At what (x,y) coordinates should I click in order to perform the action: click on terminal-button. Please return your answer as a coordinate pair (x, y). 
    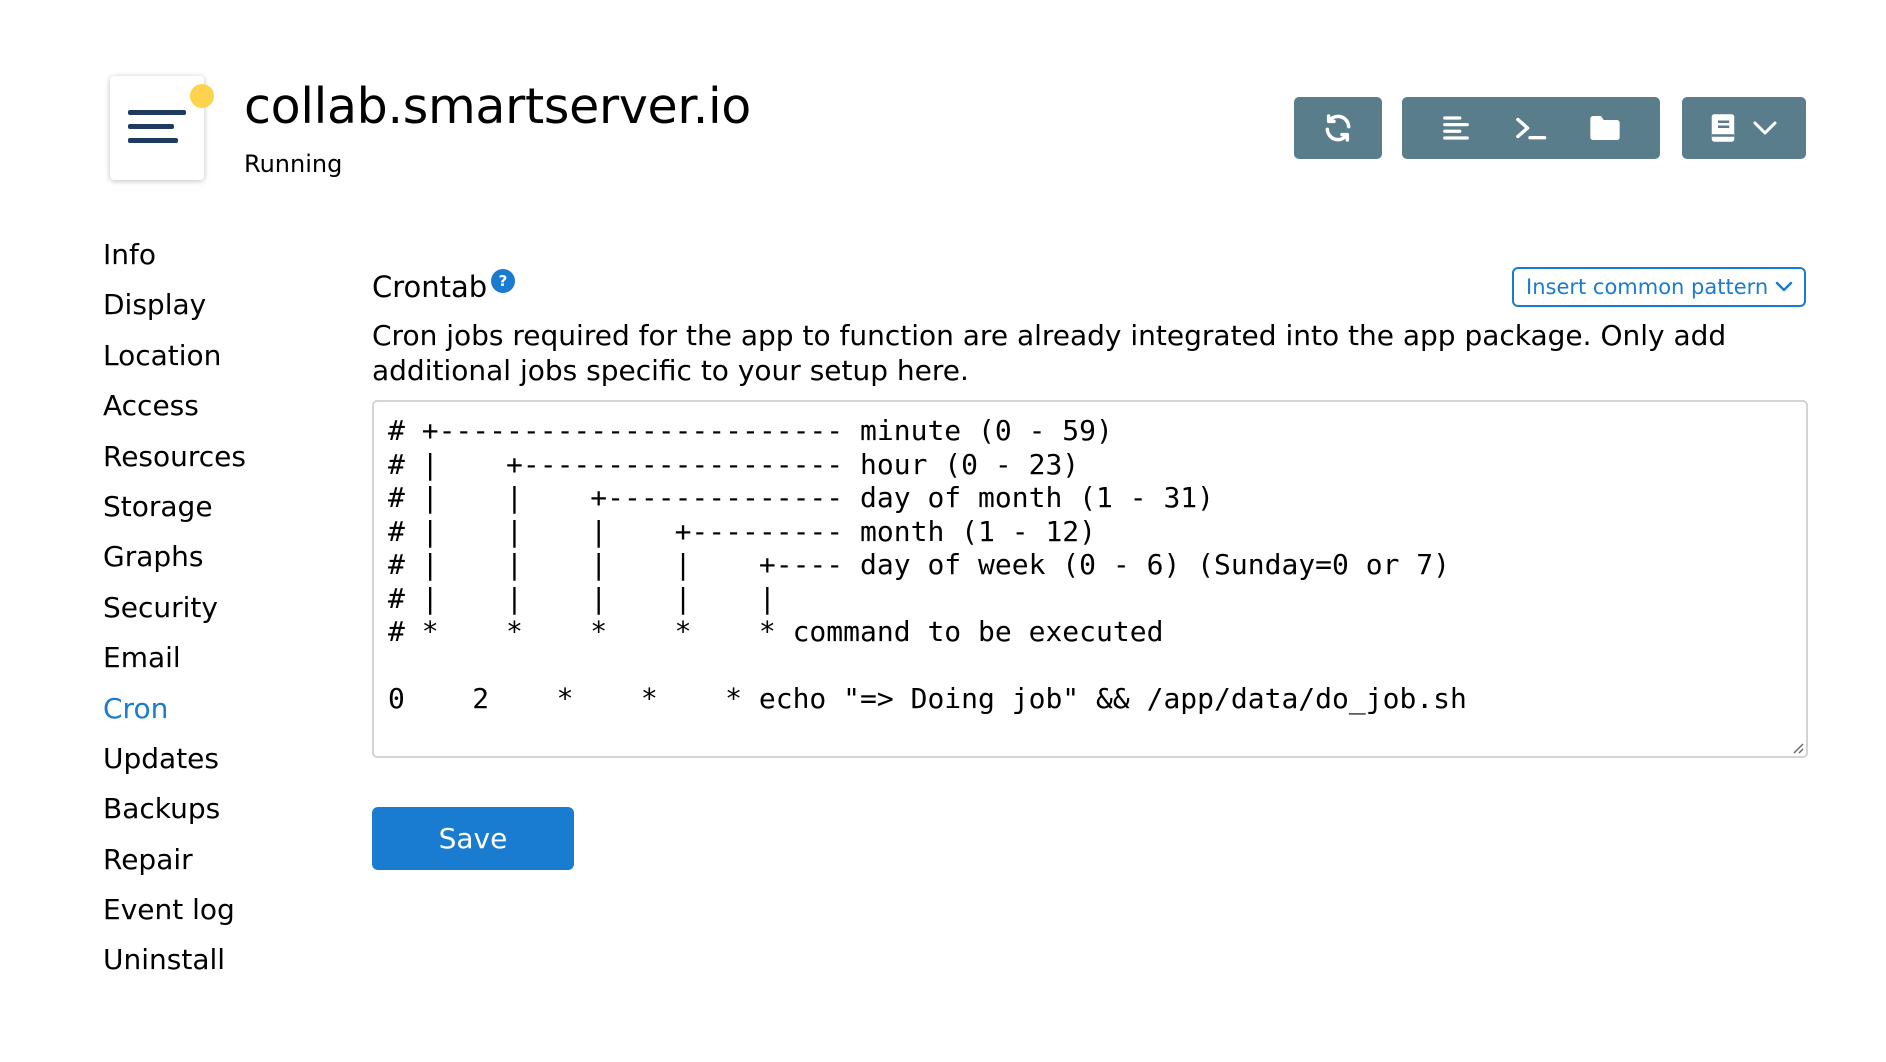
    Looking at the image, I should click on (1530, 128).